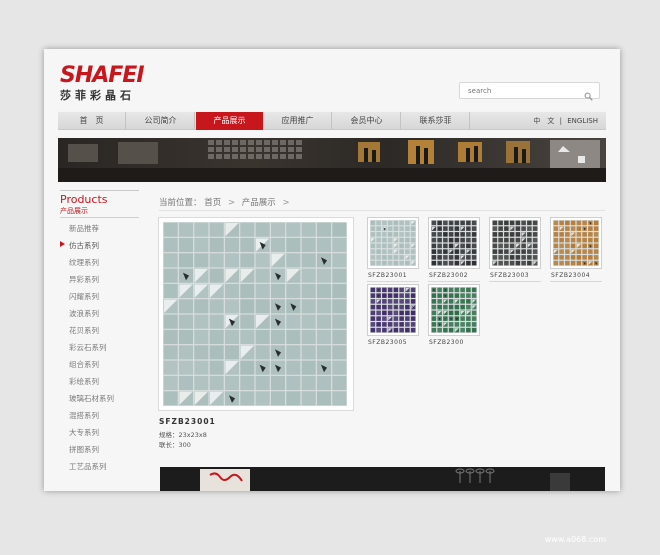  Describe the element at coordinates (332, 160) in the screenshot. I see `banner-image` at that location.